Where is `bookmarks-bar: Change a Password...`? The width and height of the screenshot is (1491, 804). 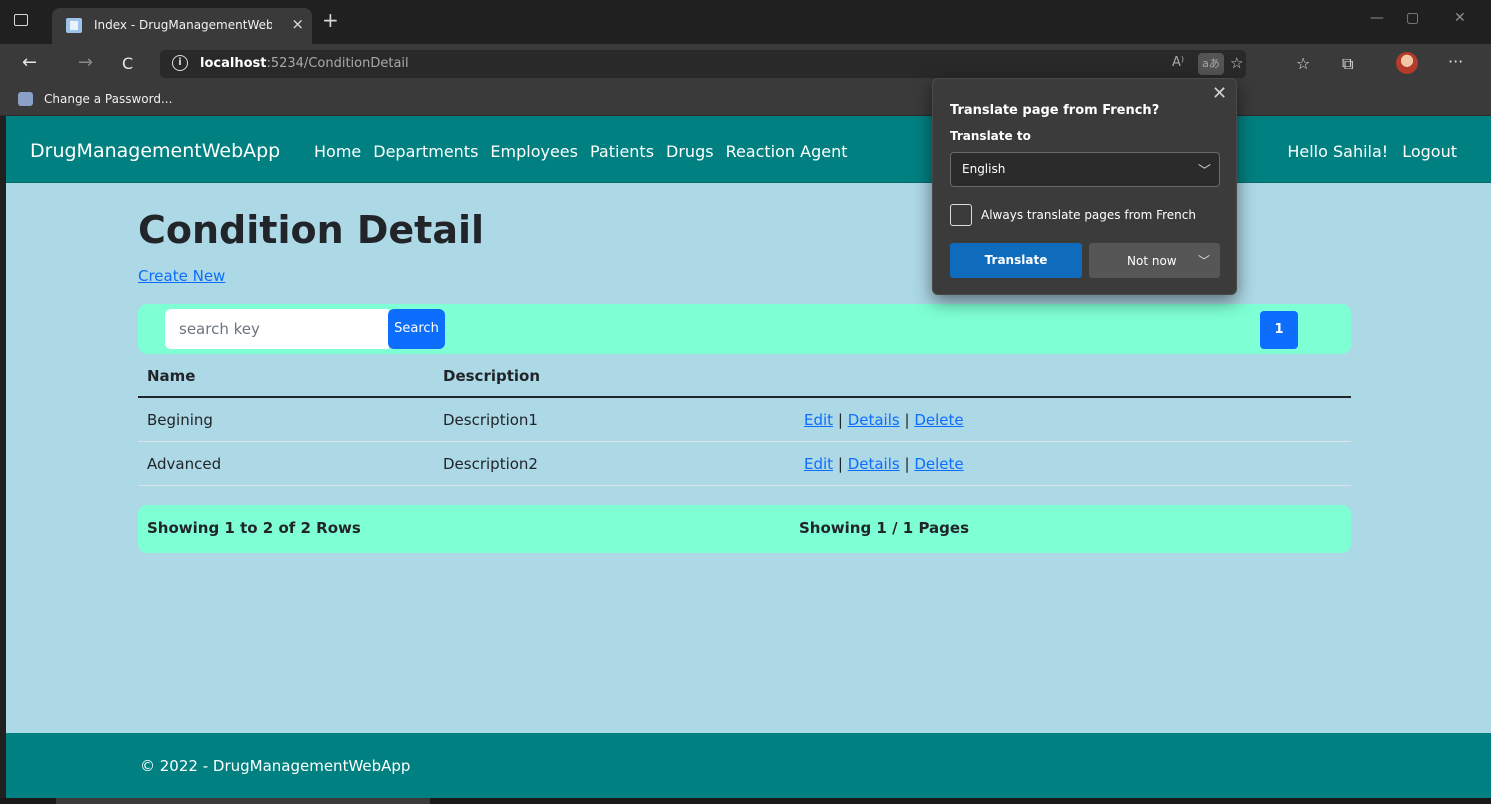
bookmarks-bar: Change a Password... is located at coordinates (745, 100).